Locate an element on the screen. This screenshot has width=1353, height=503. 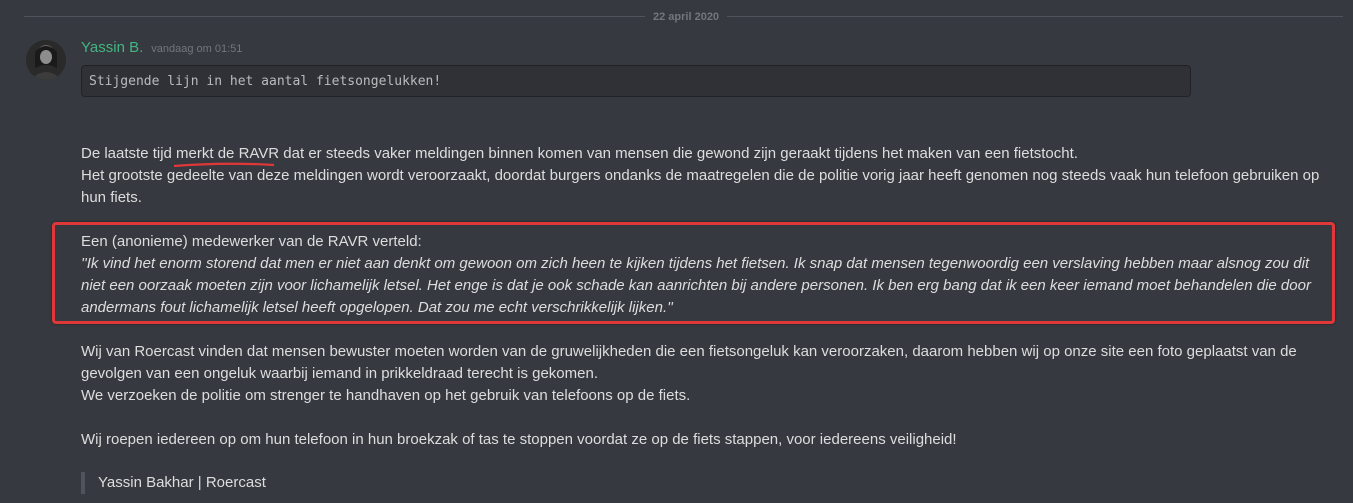
underlined-phrase: merkt de RAVR is located at coordinates (227, 155).